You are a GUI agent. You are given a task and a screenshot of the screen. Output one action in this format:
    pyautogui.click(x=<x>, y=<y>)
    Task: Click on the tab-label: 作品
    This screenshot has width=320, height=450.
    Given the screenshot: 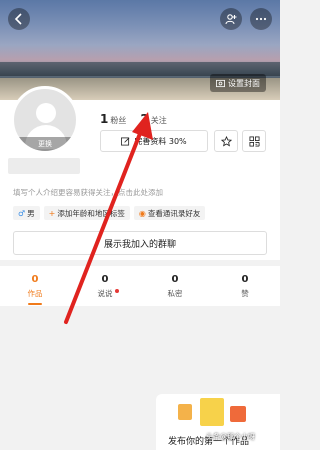 What is the action you would take?
    pyautogui.click(x=35, y=296)
    